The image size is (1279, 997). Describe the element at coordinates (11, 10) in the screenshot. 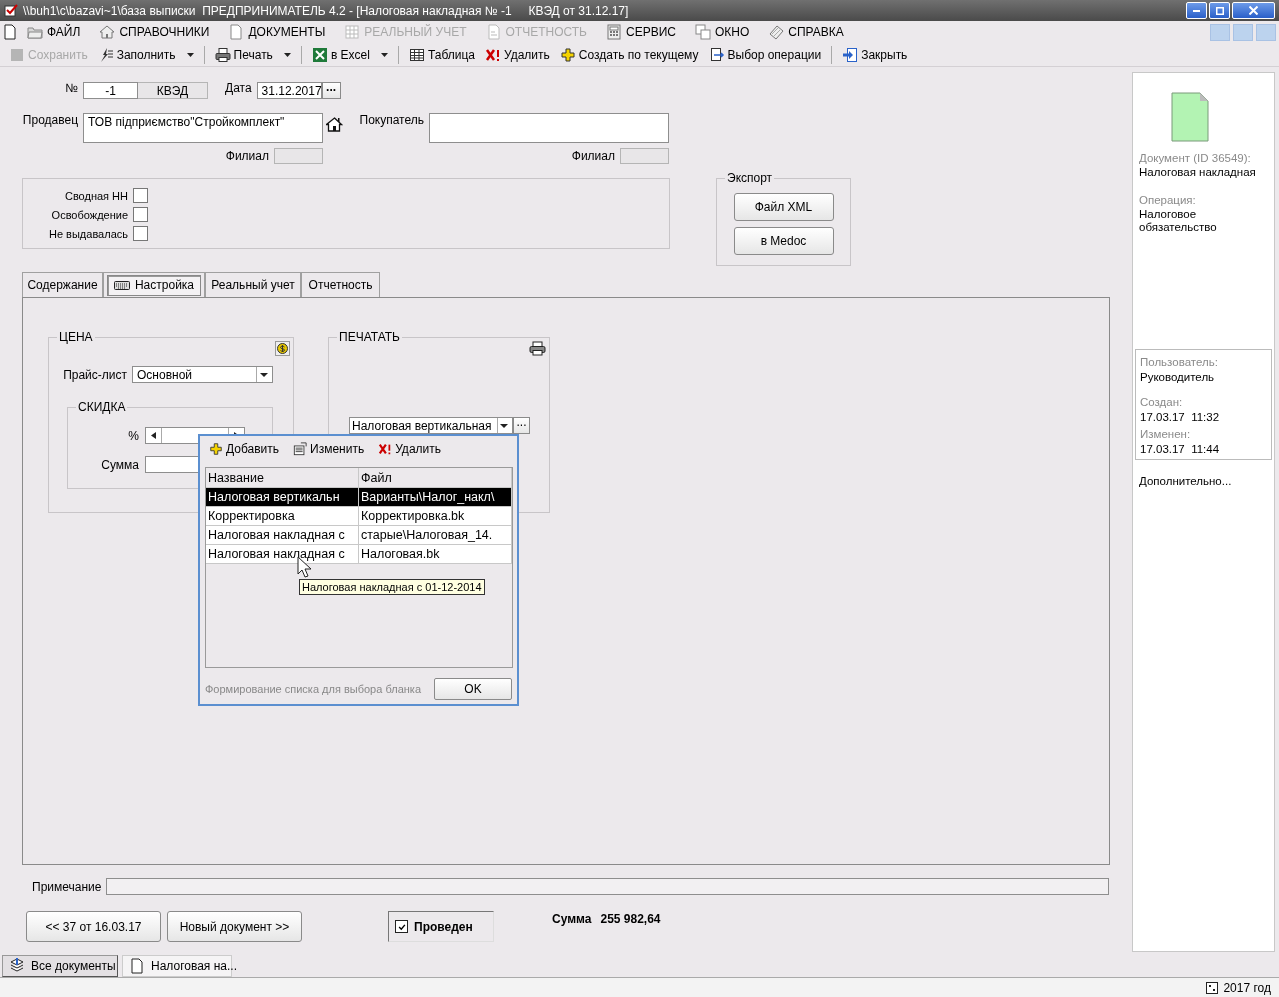

I see `checkbox-icon` at that location.